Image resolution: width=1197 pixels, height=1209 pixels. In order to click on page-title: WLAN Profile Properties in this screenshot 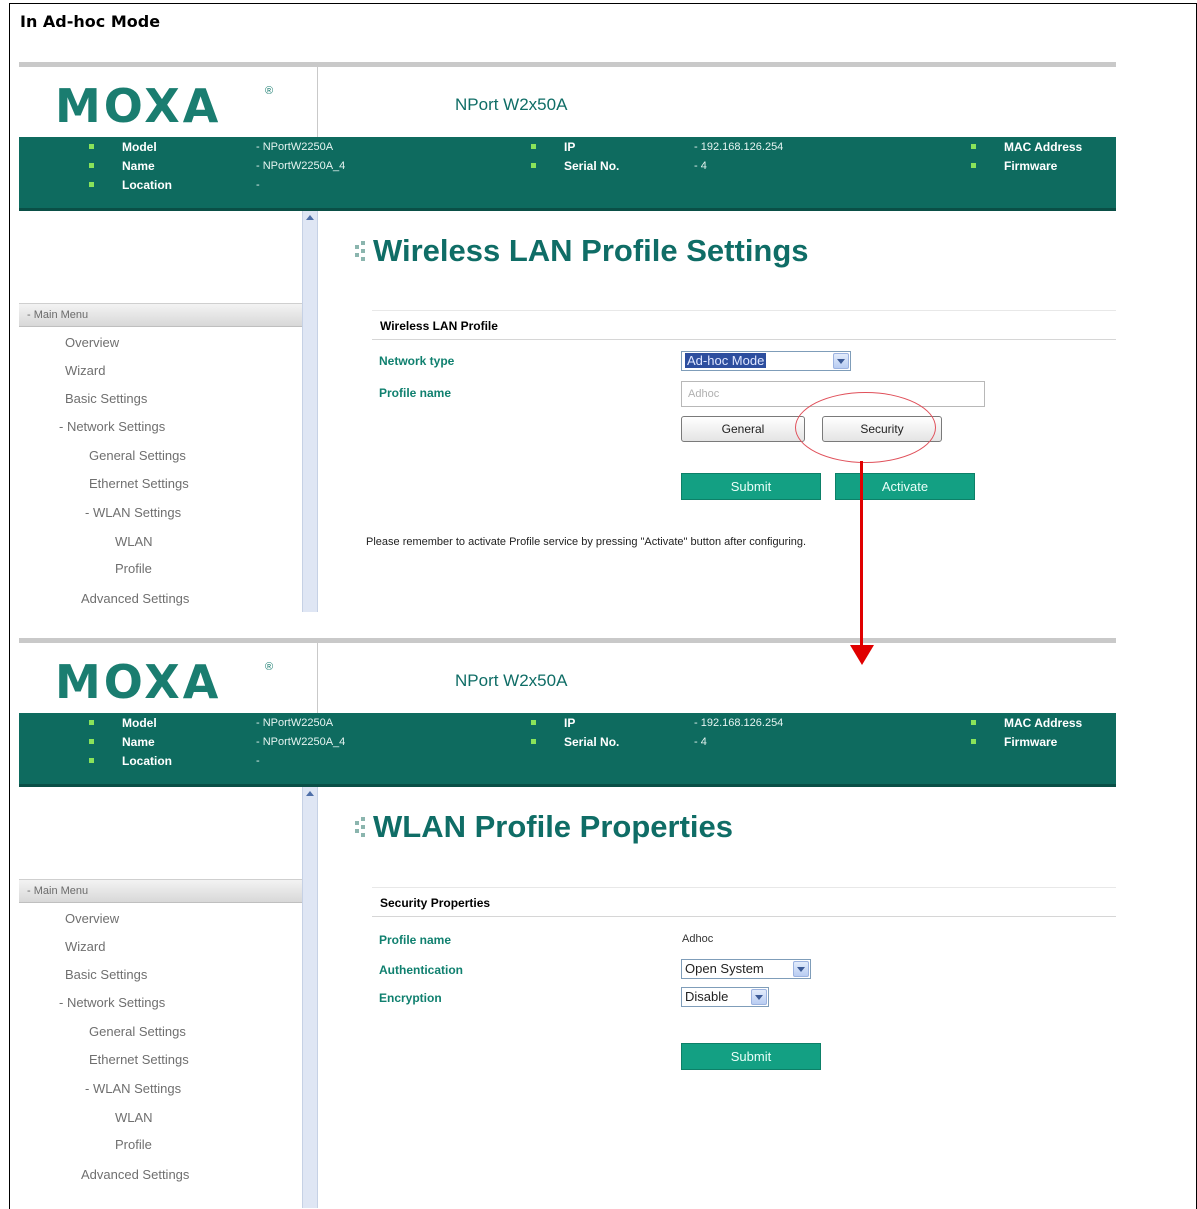, I will do `click(544, 827)`.